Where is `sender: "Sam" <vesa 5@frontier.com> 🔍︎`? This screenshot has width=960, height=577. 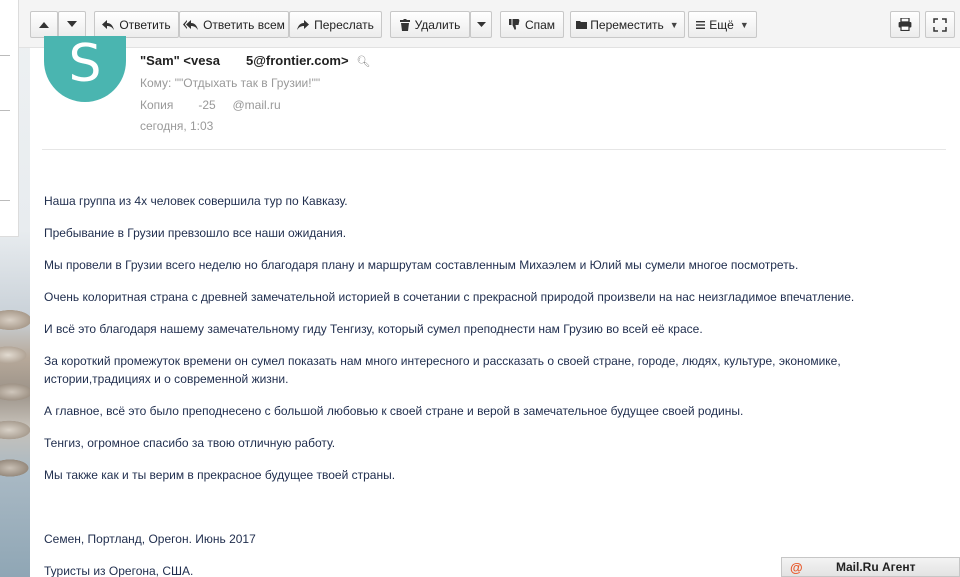
sender: "Sam" <vesa 5@frontier.com> 🔍︎ is located at coordinates (255, 60).